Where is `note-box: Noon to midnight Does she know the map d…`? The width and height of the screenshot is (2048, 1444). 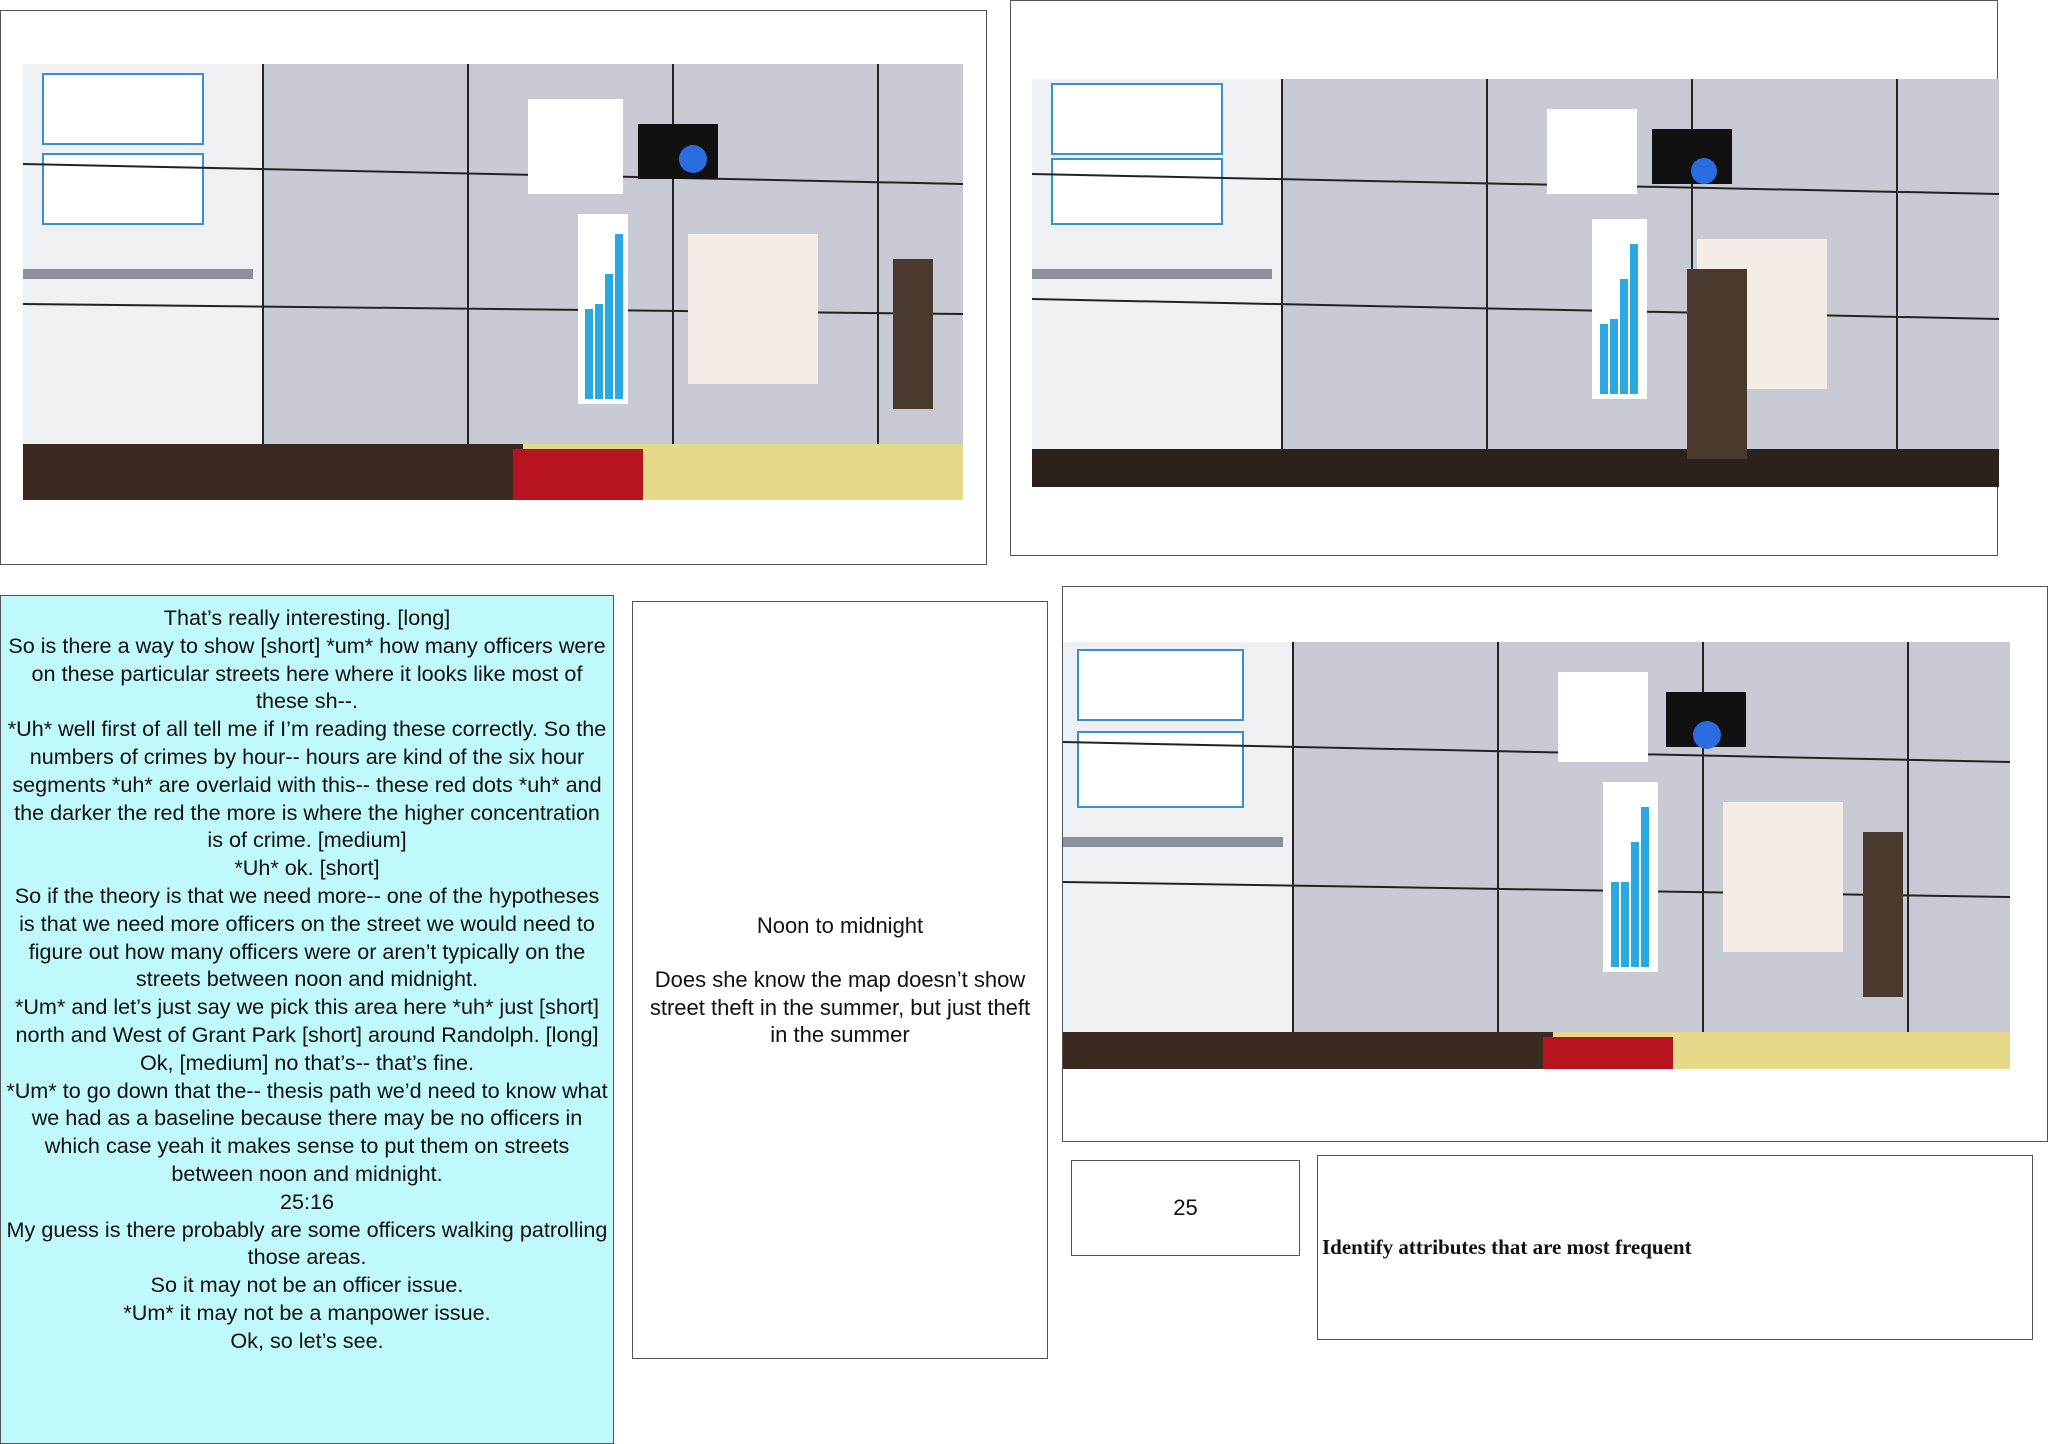 note-box: Noon to midnight Does she know the map d… is located at coordinates (840, 980).